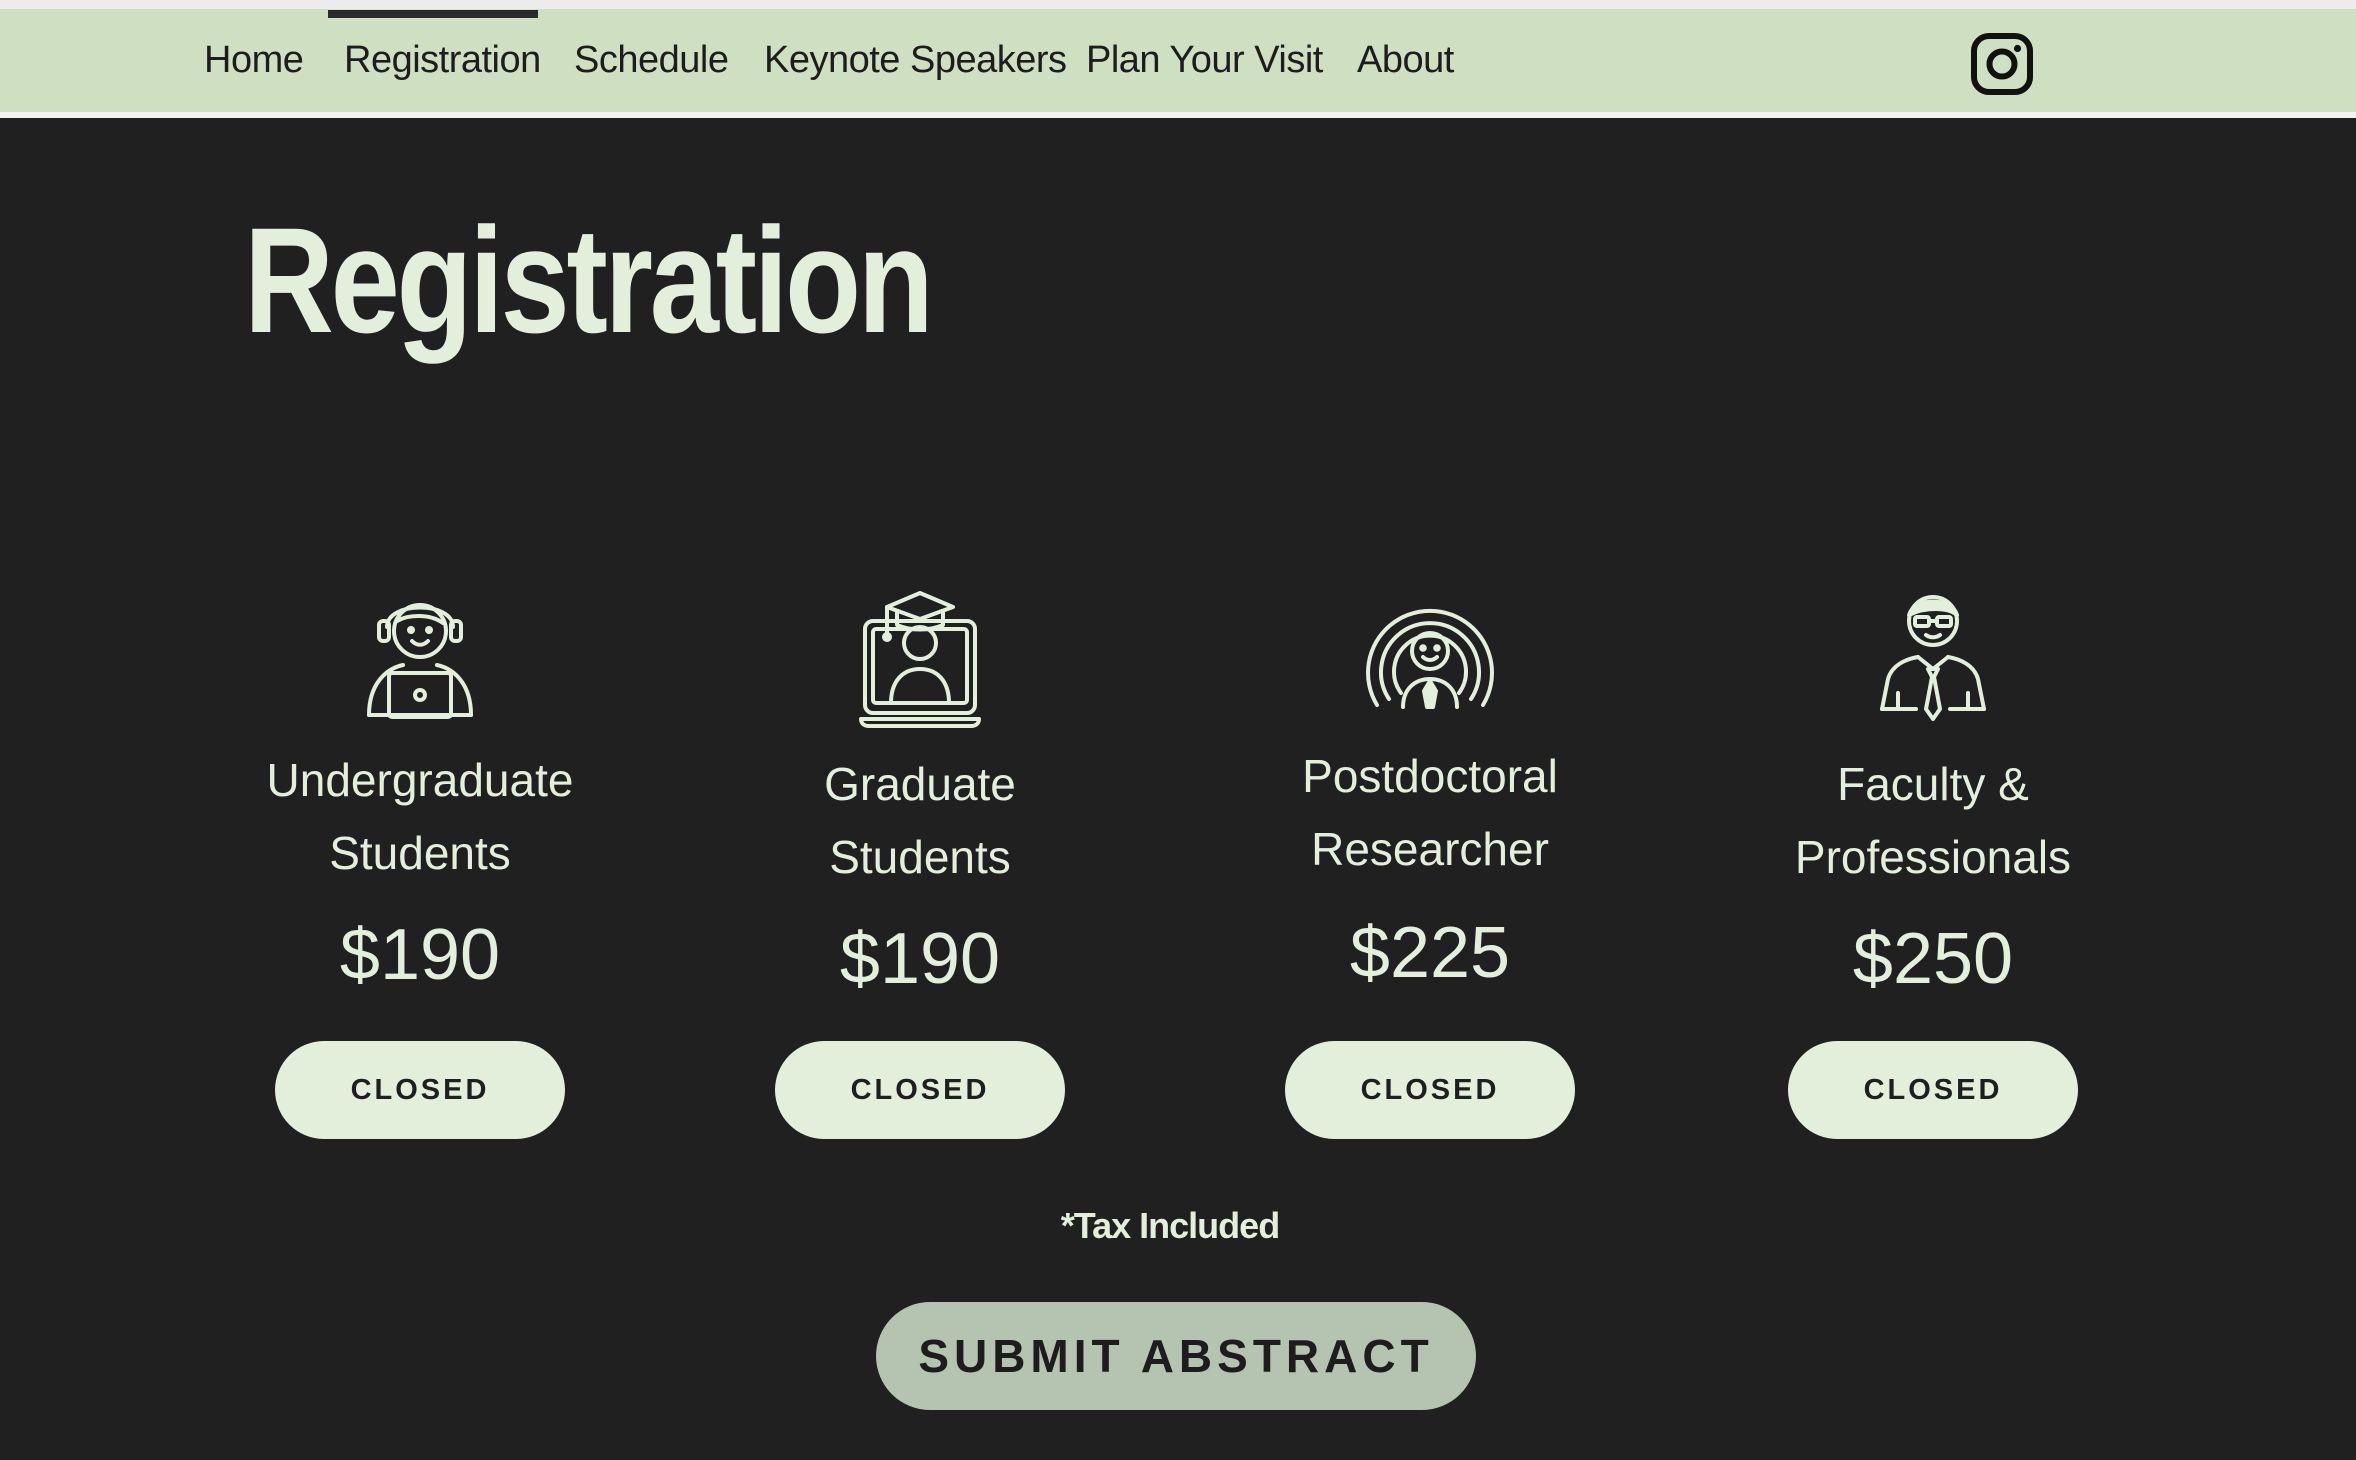  I want to click on tier-label-line1: Undergraduate, so click(420, 780).